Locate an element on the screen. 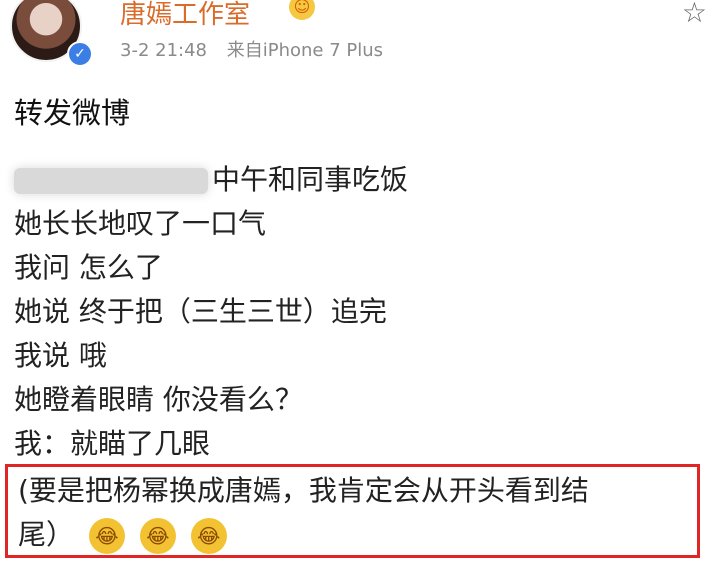 The width and height of the screenshot is (719, 564). timestamp: 3-2 21:48 is located at coordinates (163, 50).